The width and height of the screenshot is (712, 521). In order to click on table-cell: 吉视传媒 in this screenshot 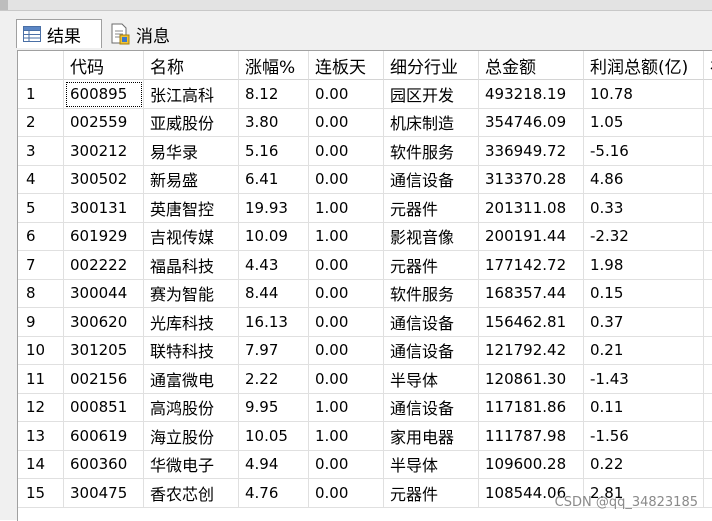, I will do `click(191, 236)`.